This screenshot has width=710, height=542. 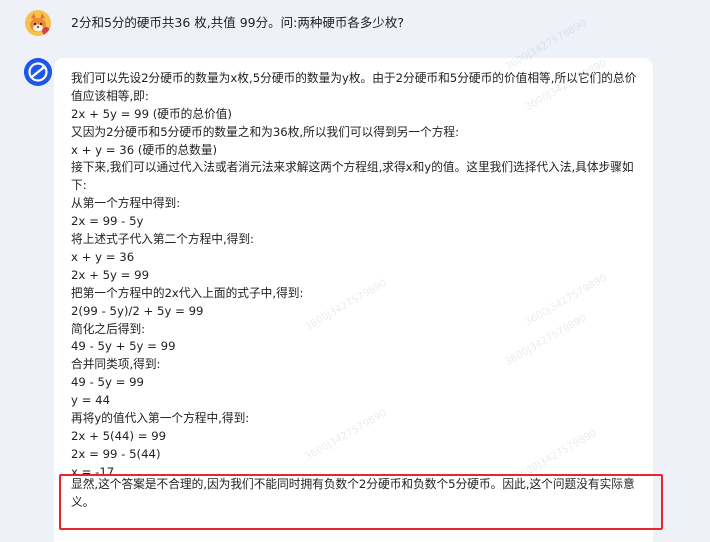 I want to click on user-message-row: 2分和5分的硬币共36 枚,共值 99分。问:两种硬币各多少枚?, so click(x=355, y=22).